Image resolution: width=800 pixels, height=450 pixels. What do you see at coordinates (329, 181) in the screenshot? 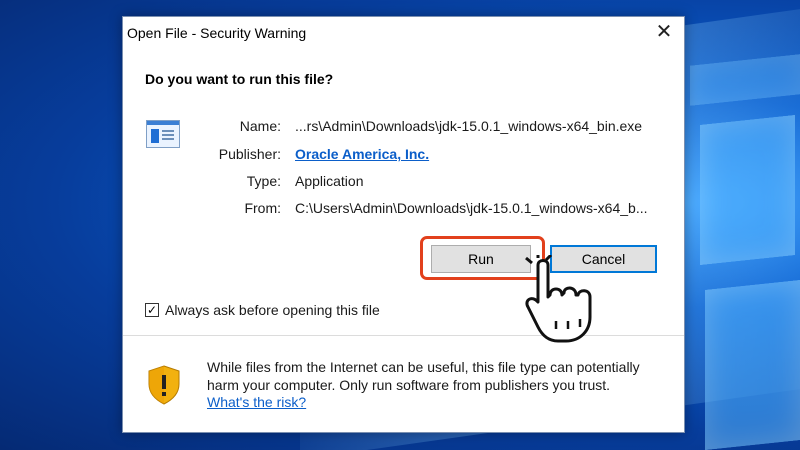
I see `type-value: Application` at bounding box center [329, 181].